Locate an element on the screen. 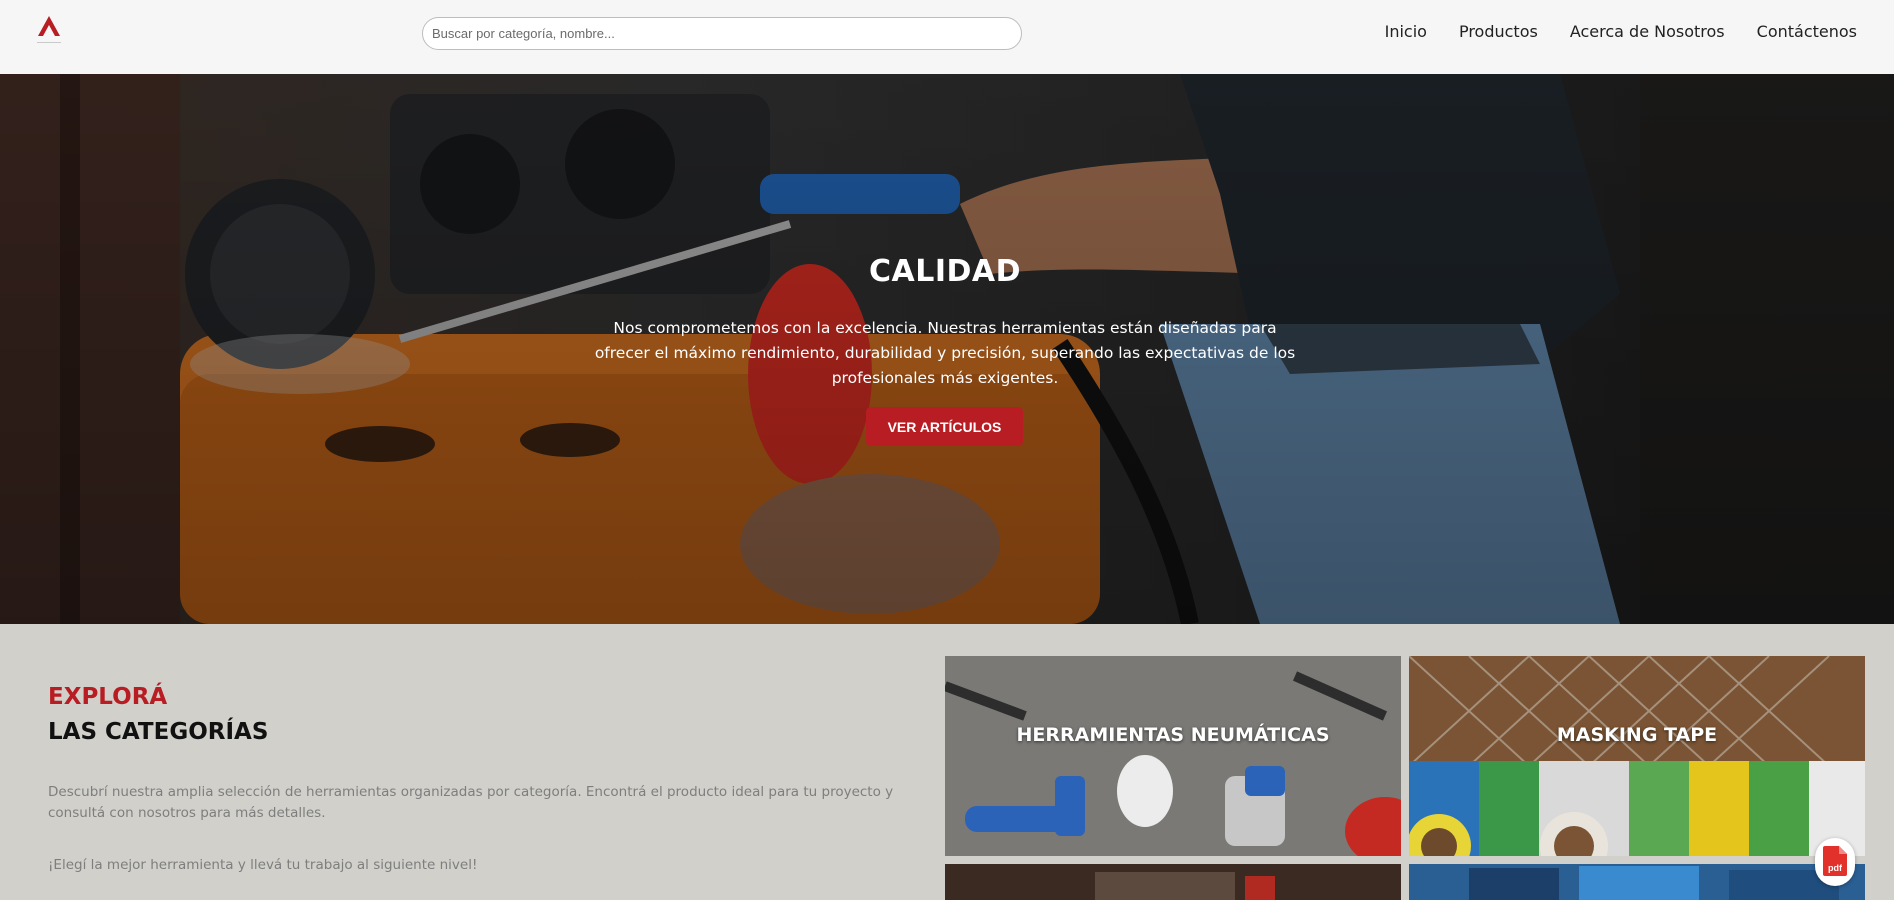 The height and width of the screenshot is (900, 1894). category-label: HERRAMIENTAS NEUMÁTICAS is located at coordinates (1173, 735).